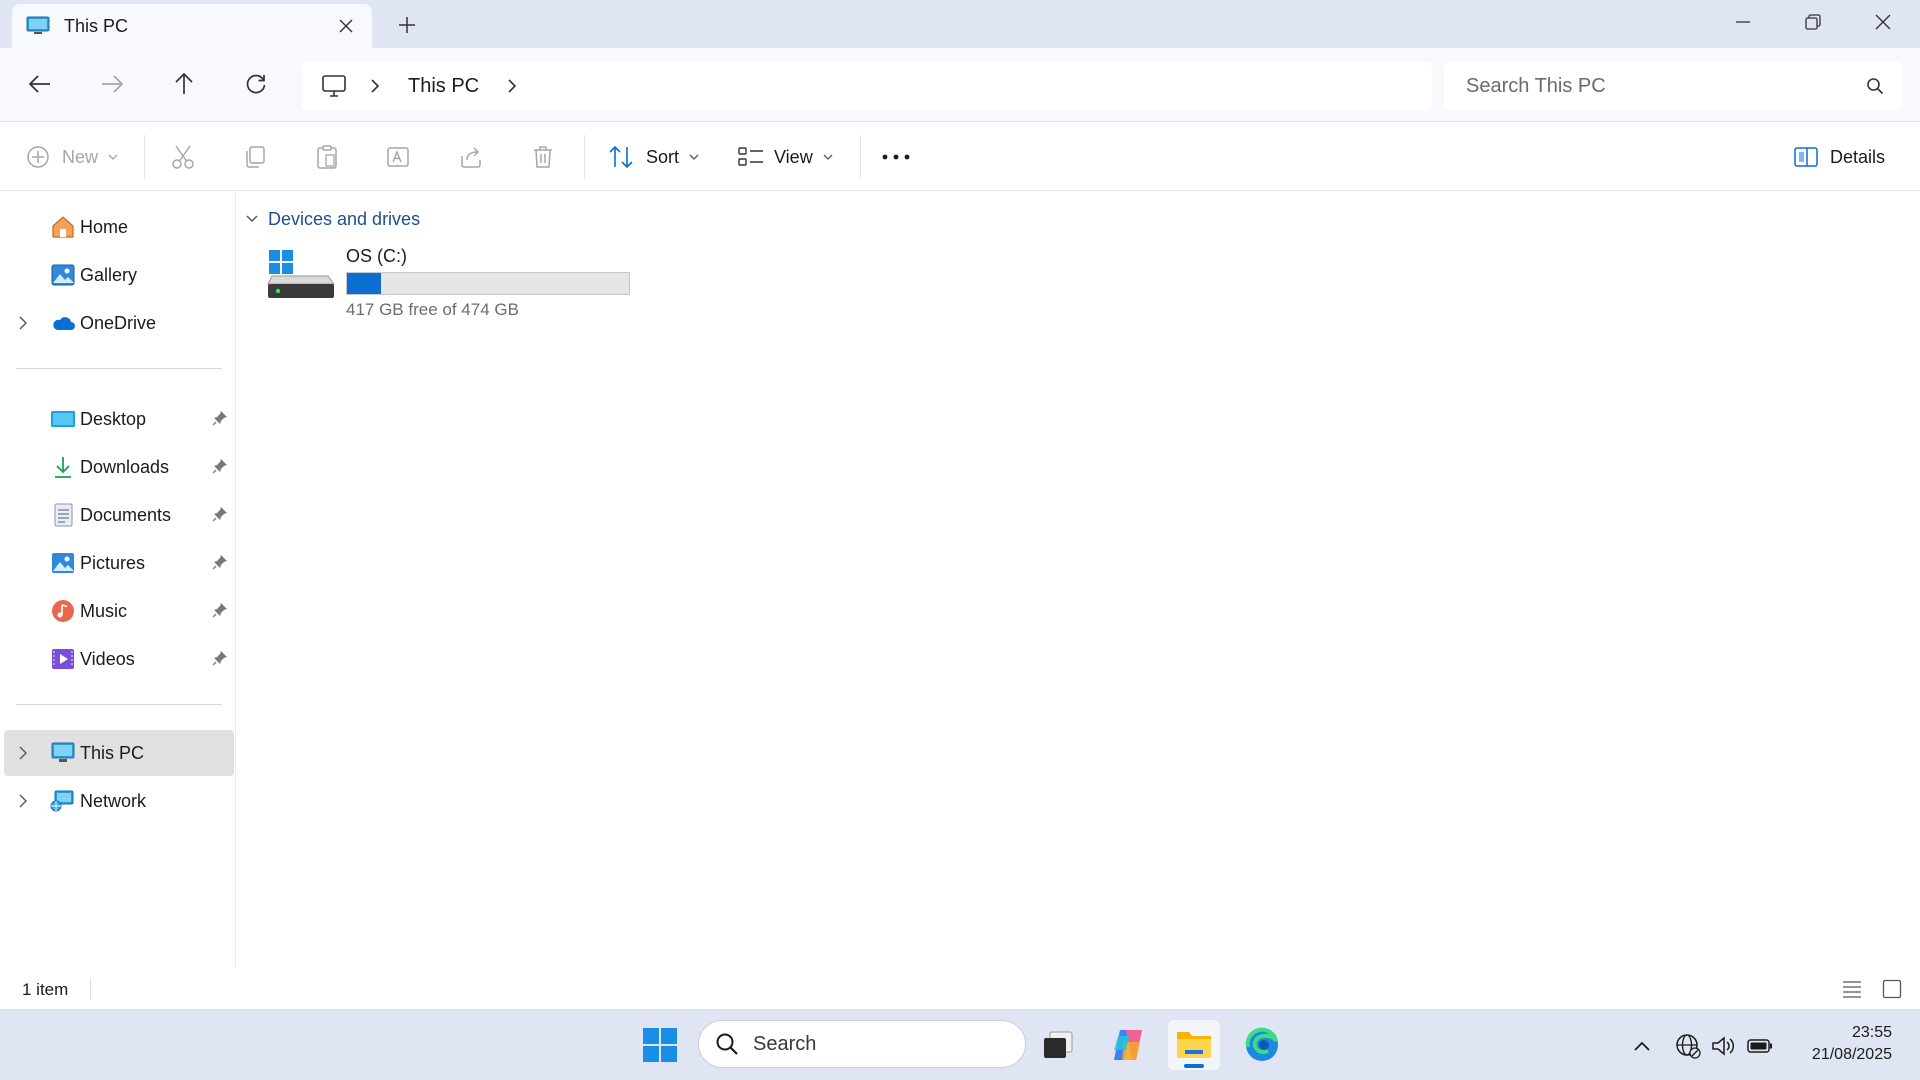  I want to click on drive-usage-bar, so click(488, 283).